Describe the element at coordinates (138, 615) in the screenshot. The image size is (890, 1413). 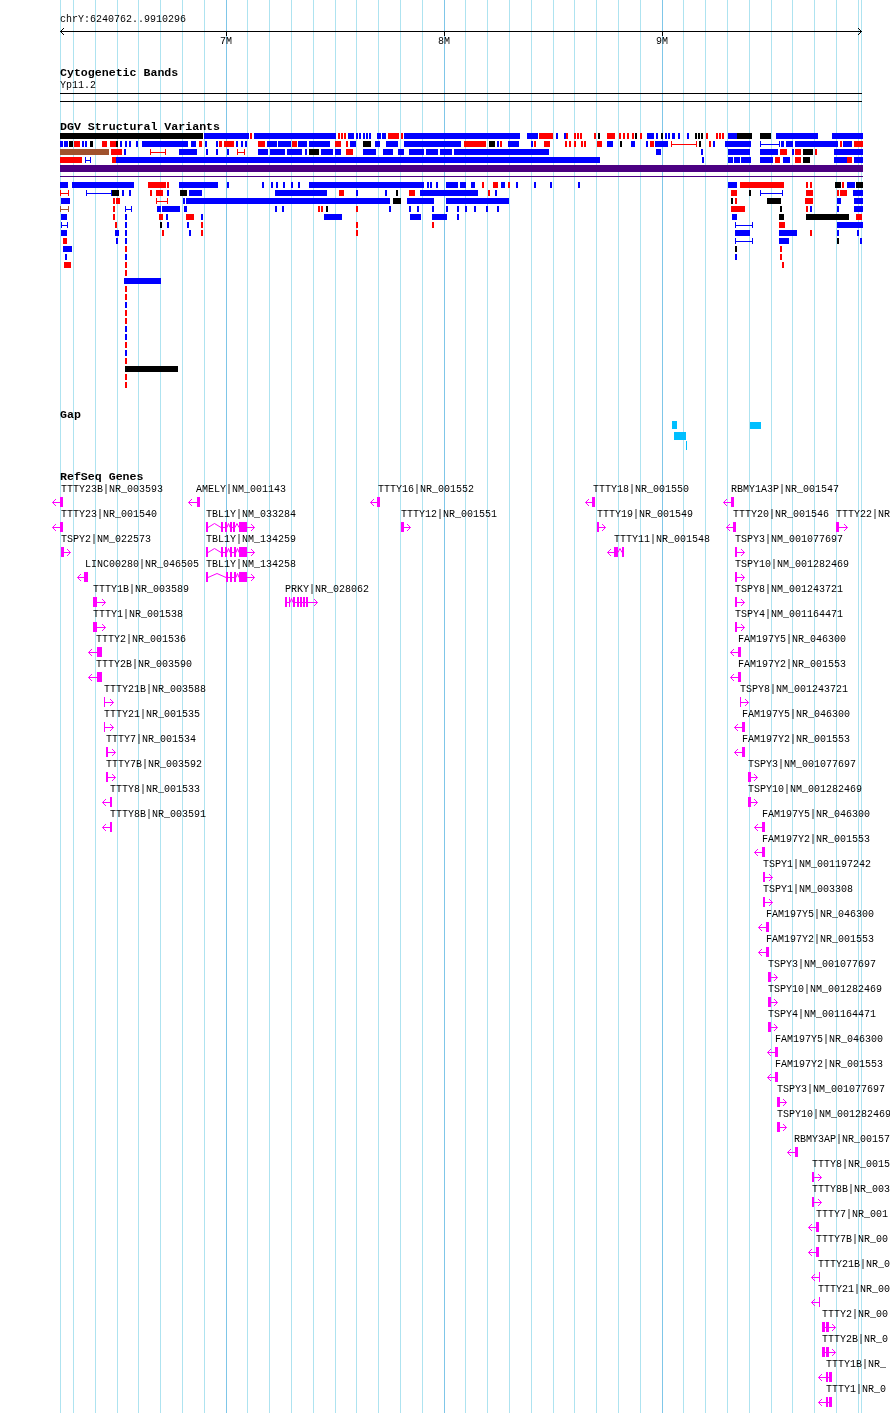
I see `gene-label: TTTY1|NR_001538` at that location.